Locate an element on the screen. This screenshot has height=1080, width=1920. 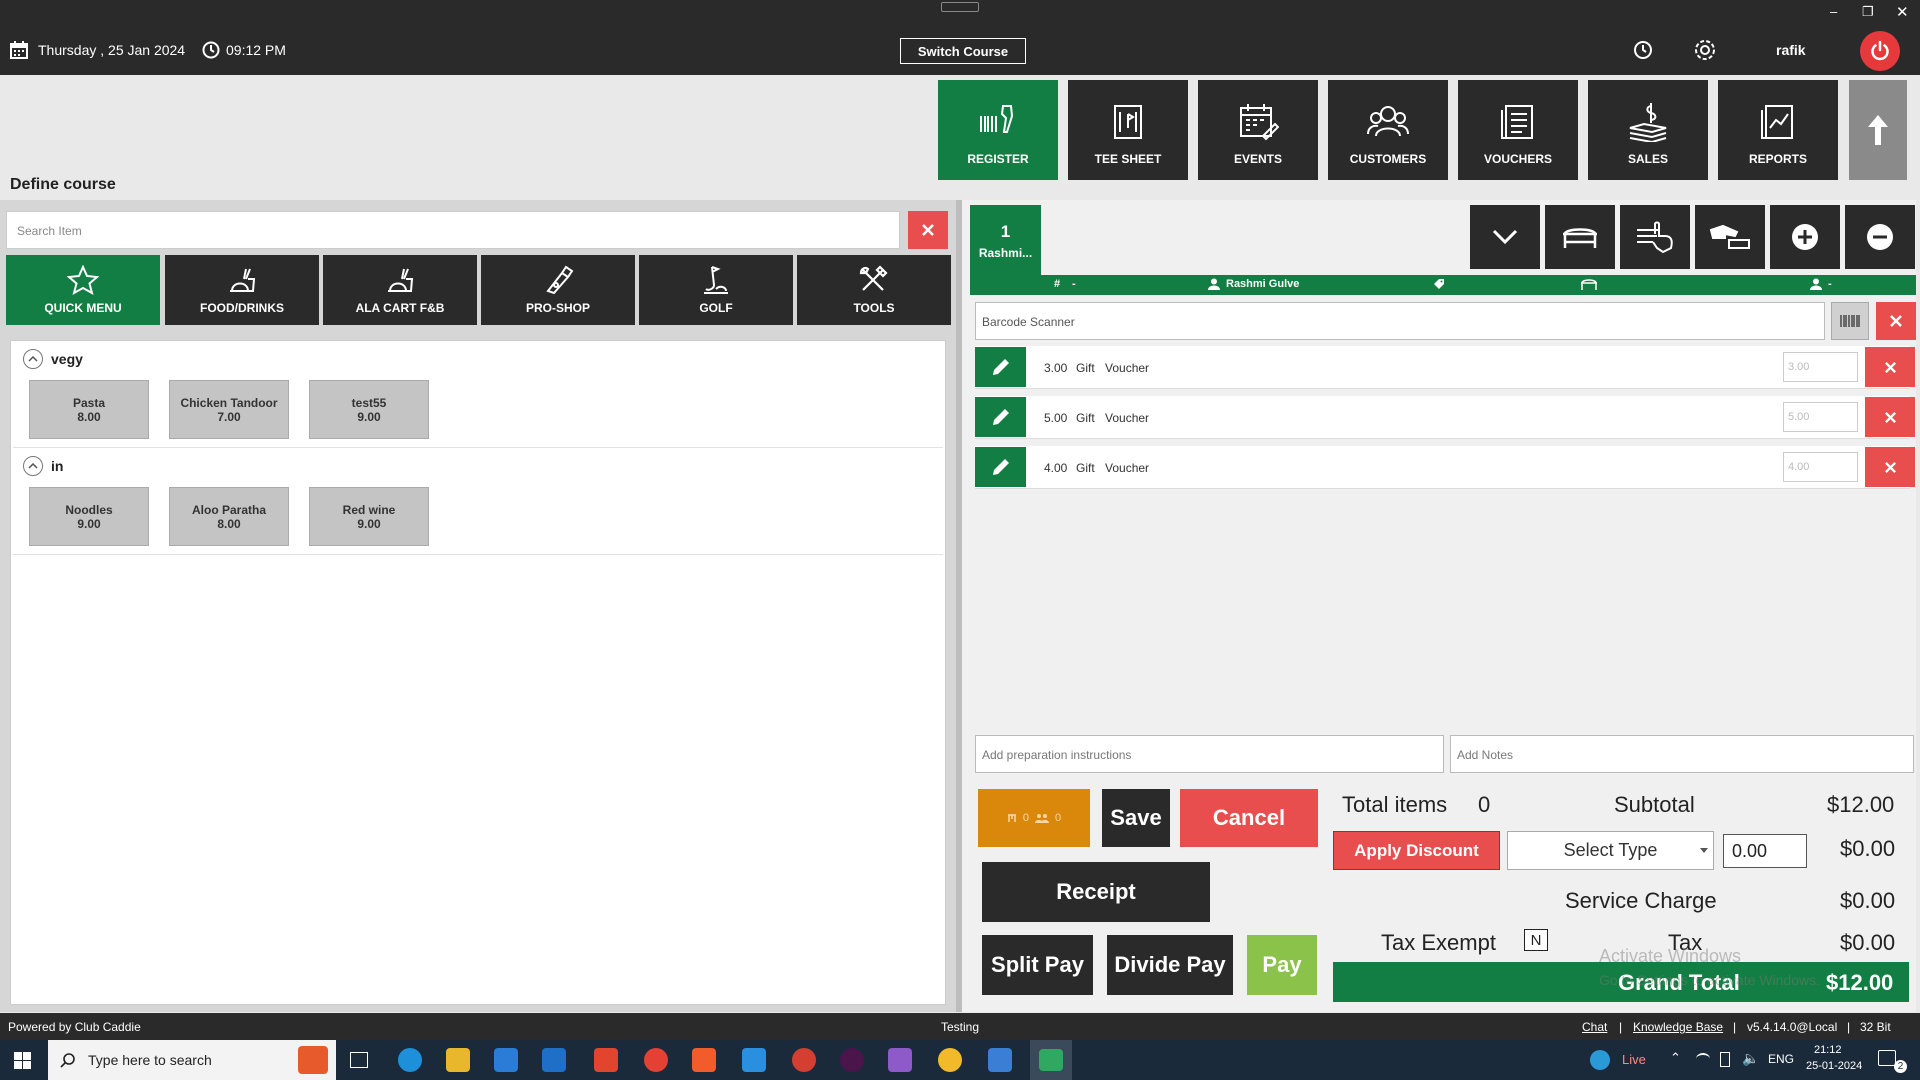
file-explorer-icon is located at coordinates (458, 1060).